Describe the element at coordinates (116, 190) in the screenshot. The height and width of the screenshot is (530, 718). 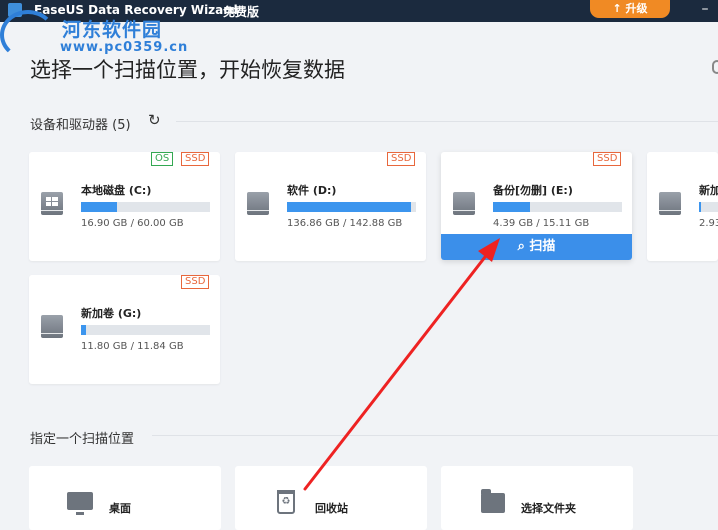
I see `drive-name: 本地磁盘 (C:)` at that location.